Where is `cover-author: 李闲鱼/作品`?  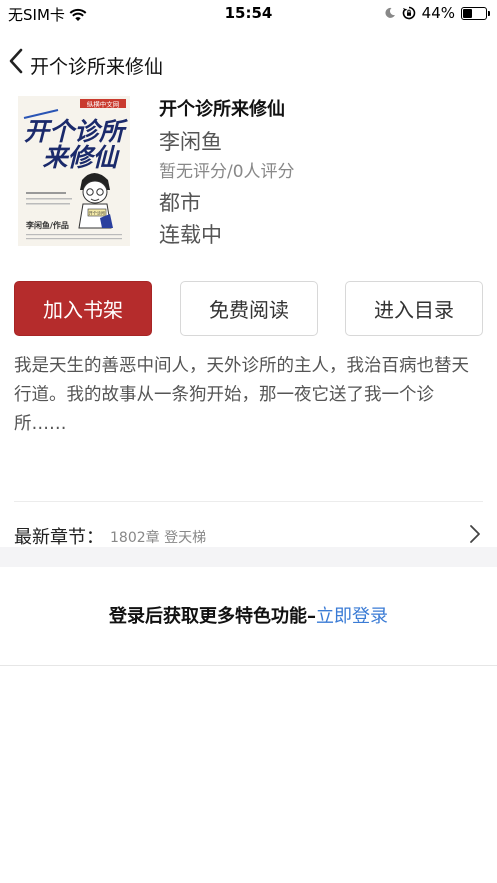
cover-author: 李闲鱼/作品 is located at coordinates (47, 225).